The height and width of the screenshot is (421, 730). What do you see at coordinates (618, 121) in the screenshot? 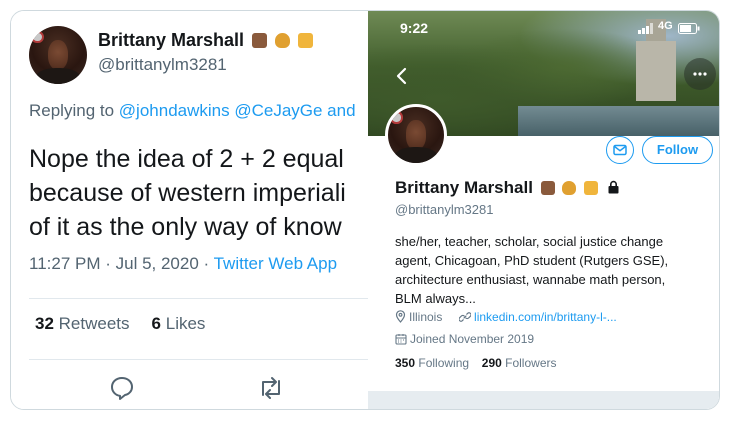
I see `banner-water` at bounding box center [618, 121].